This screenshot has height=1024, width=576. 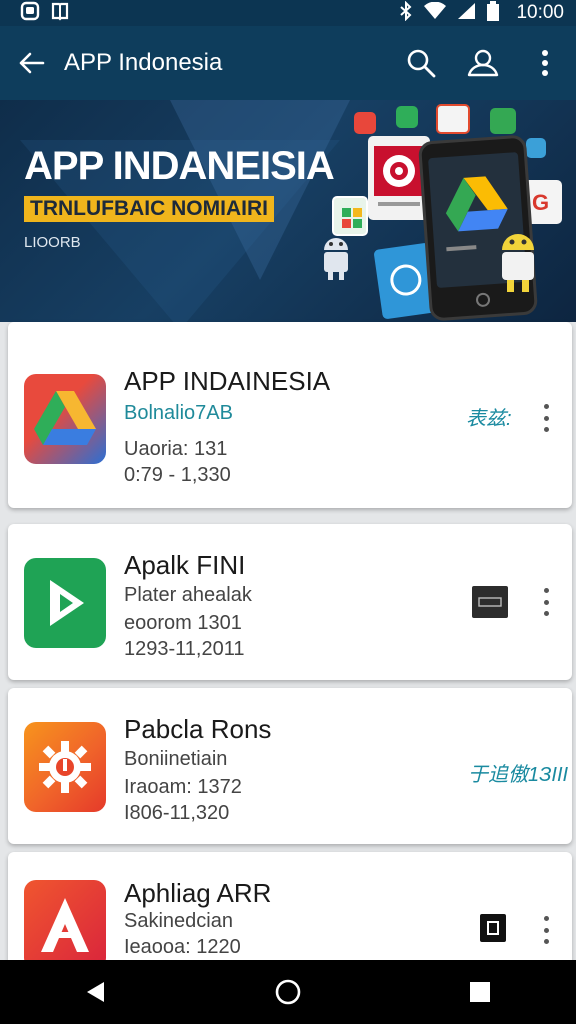 What do you see at coordinates (143, 62) in the screenshot?
I see `page-title: APP Indonesia` at bounding box center [143, 62].